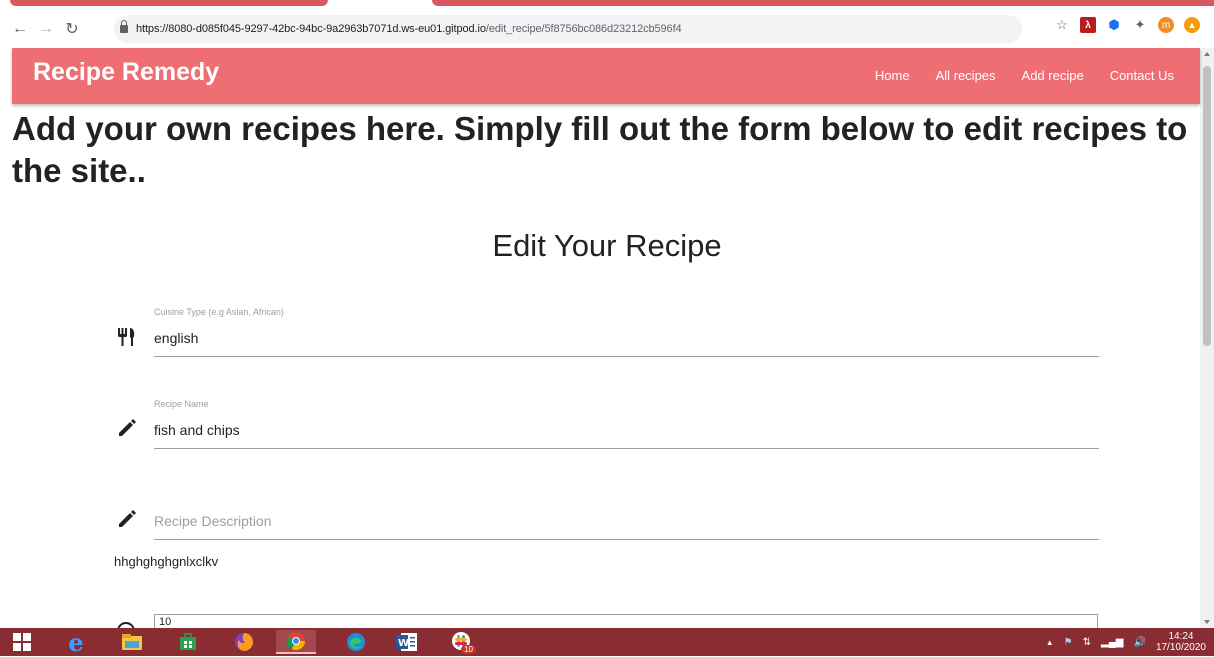 The height and width of the screenshot is (657, 1214). What do you see at coordinates (1140, 25) in the screenshot?
I see `puzzle-extensions-icon: ✦` at bounding box center [1140, 25].